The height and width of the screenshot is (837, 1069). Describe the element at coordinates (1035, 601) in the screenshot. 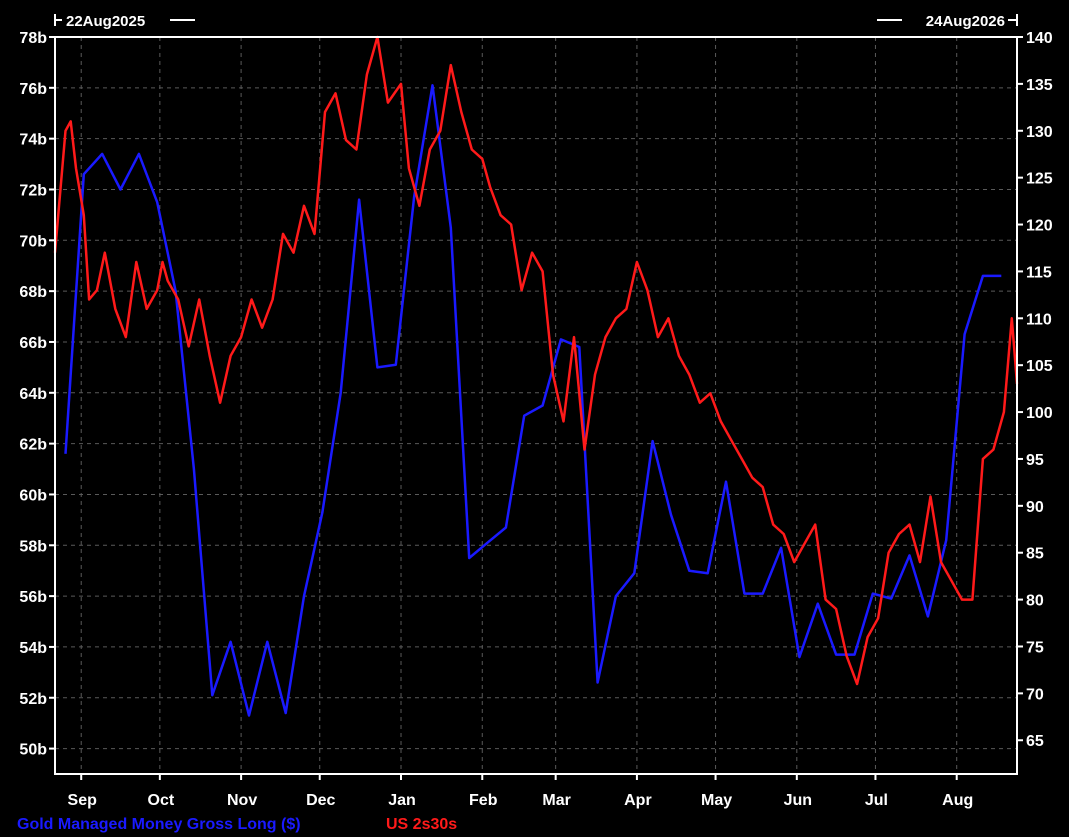

I see `right-tick-label: 80` at that location.